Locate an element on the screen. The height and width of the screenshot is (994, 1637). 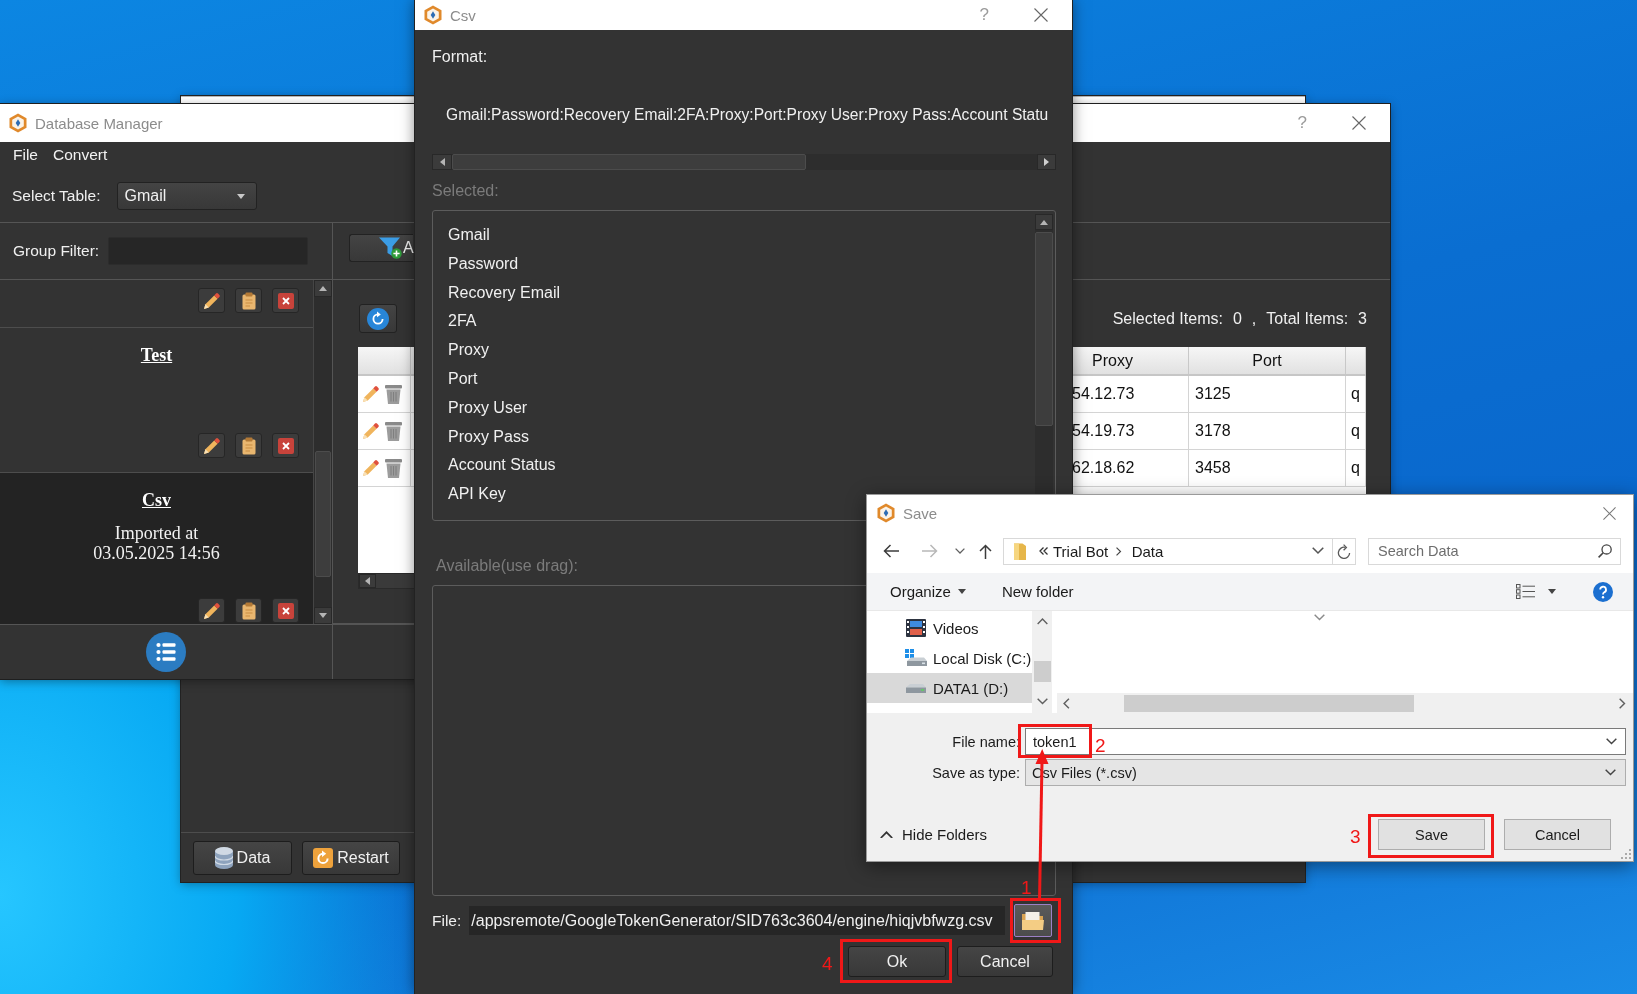
file-name-label: File name: is located at coordinates (986, 741).